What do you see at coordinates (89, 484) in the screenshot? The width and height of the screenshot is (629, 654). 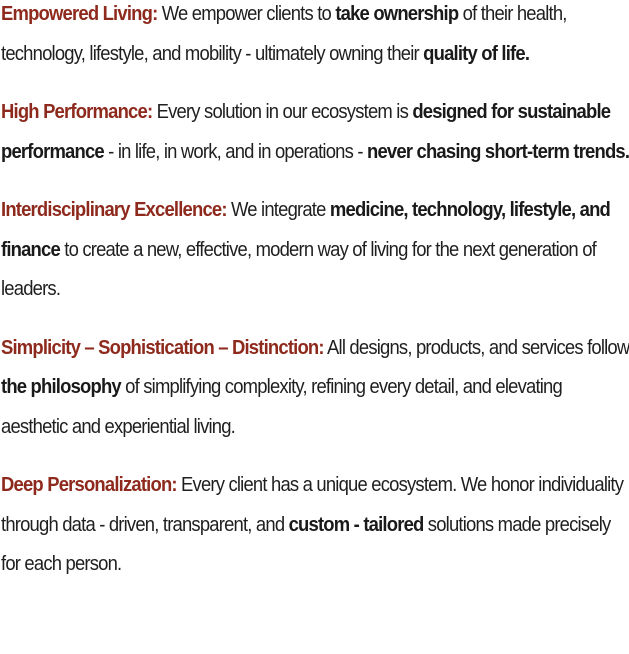 I see `principle-heading: Deep Personalization:` at bounding box center [89, 484].